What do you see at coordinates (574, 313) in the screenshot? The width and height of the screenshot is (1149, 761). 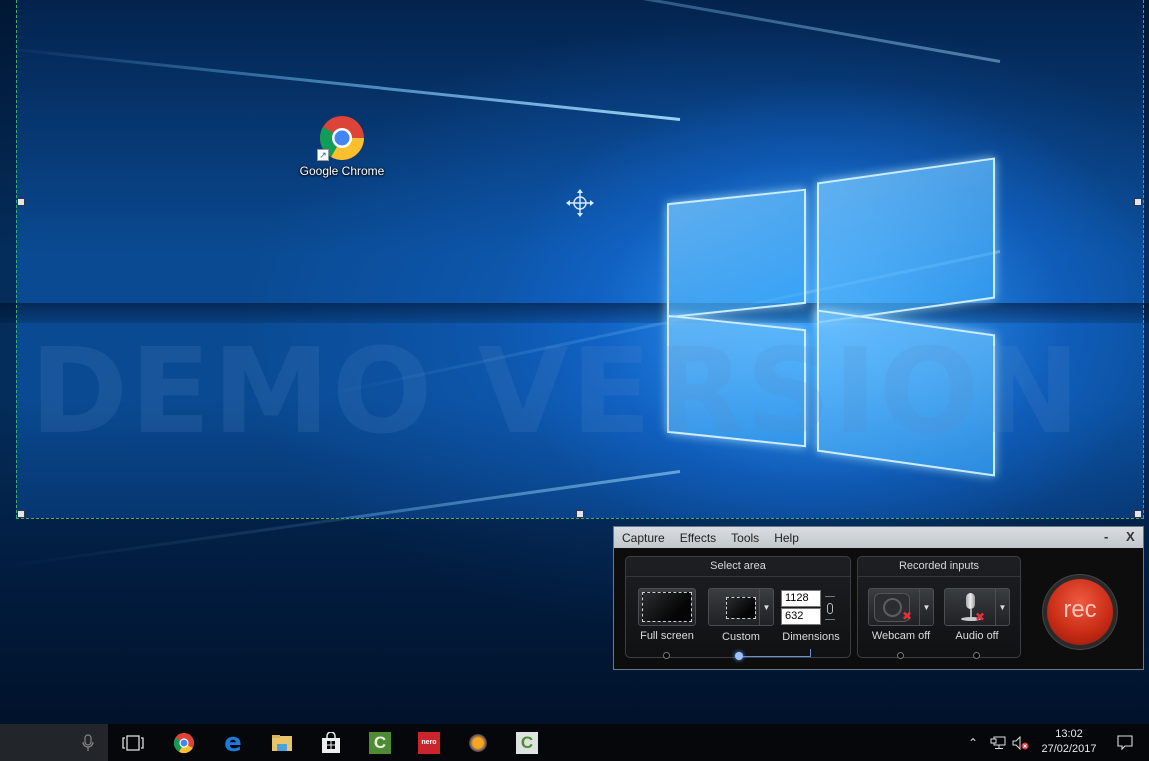 I see `shadow-band` at bounding box center [574, 313].